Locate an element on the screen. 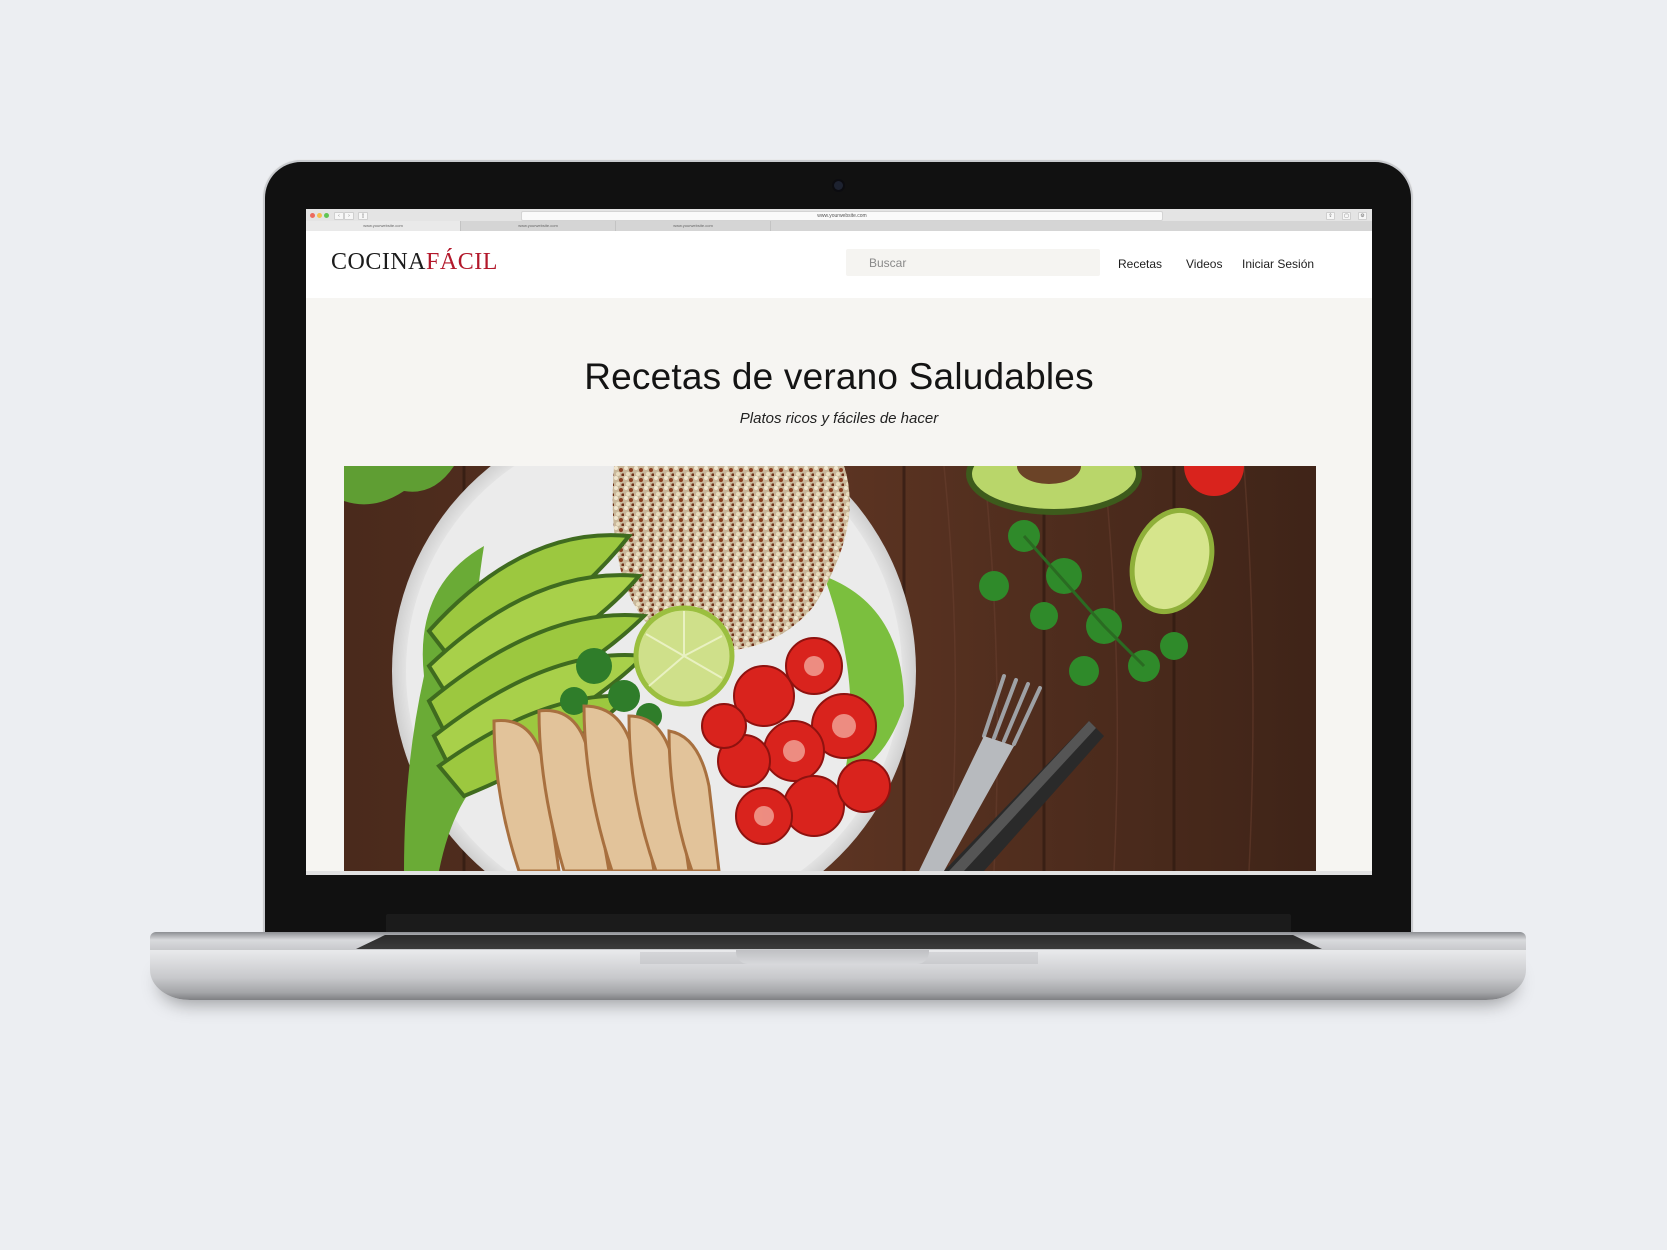 This screenshot has height=1250, width=1667. share-icon: ⇧ is located at coordinates (1330, 216).